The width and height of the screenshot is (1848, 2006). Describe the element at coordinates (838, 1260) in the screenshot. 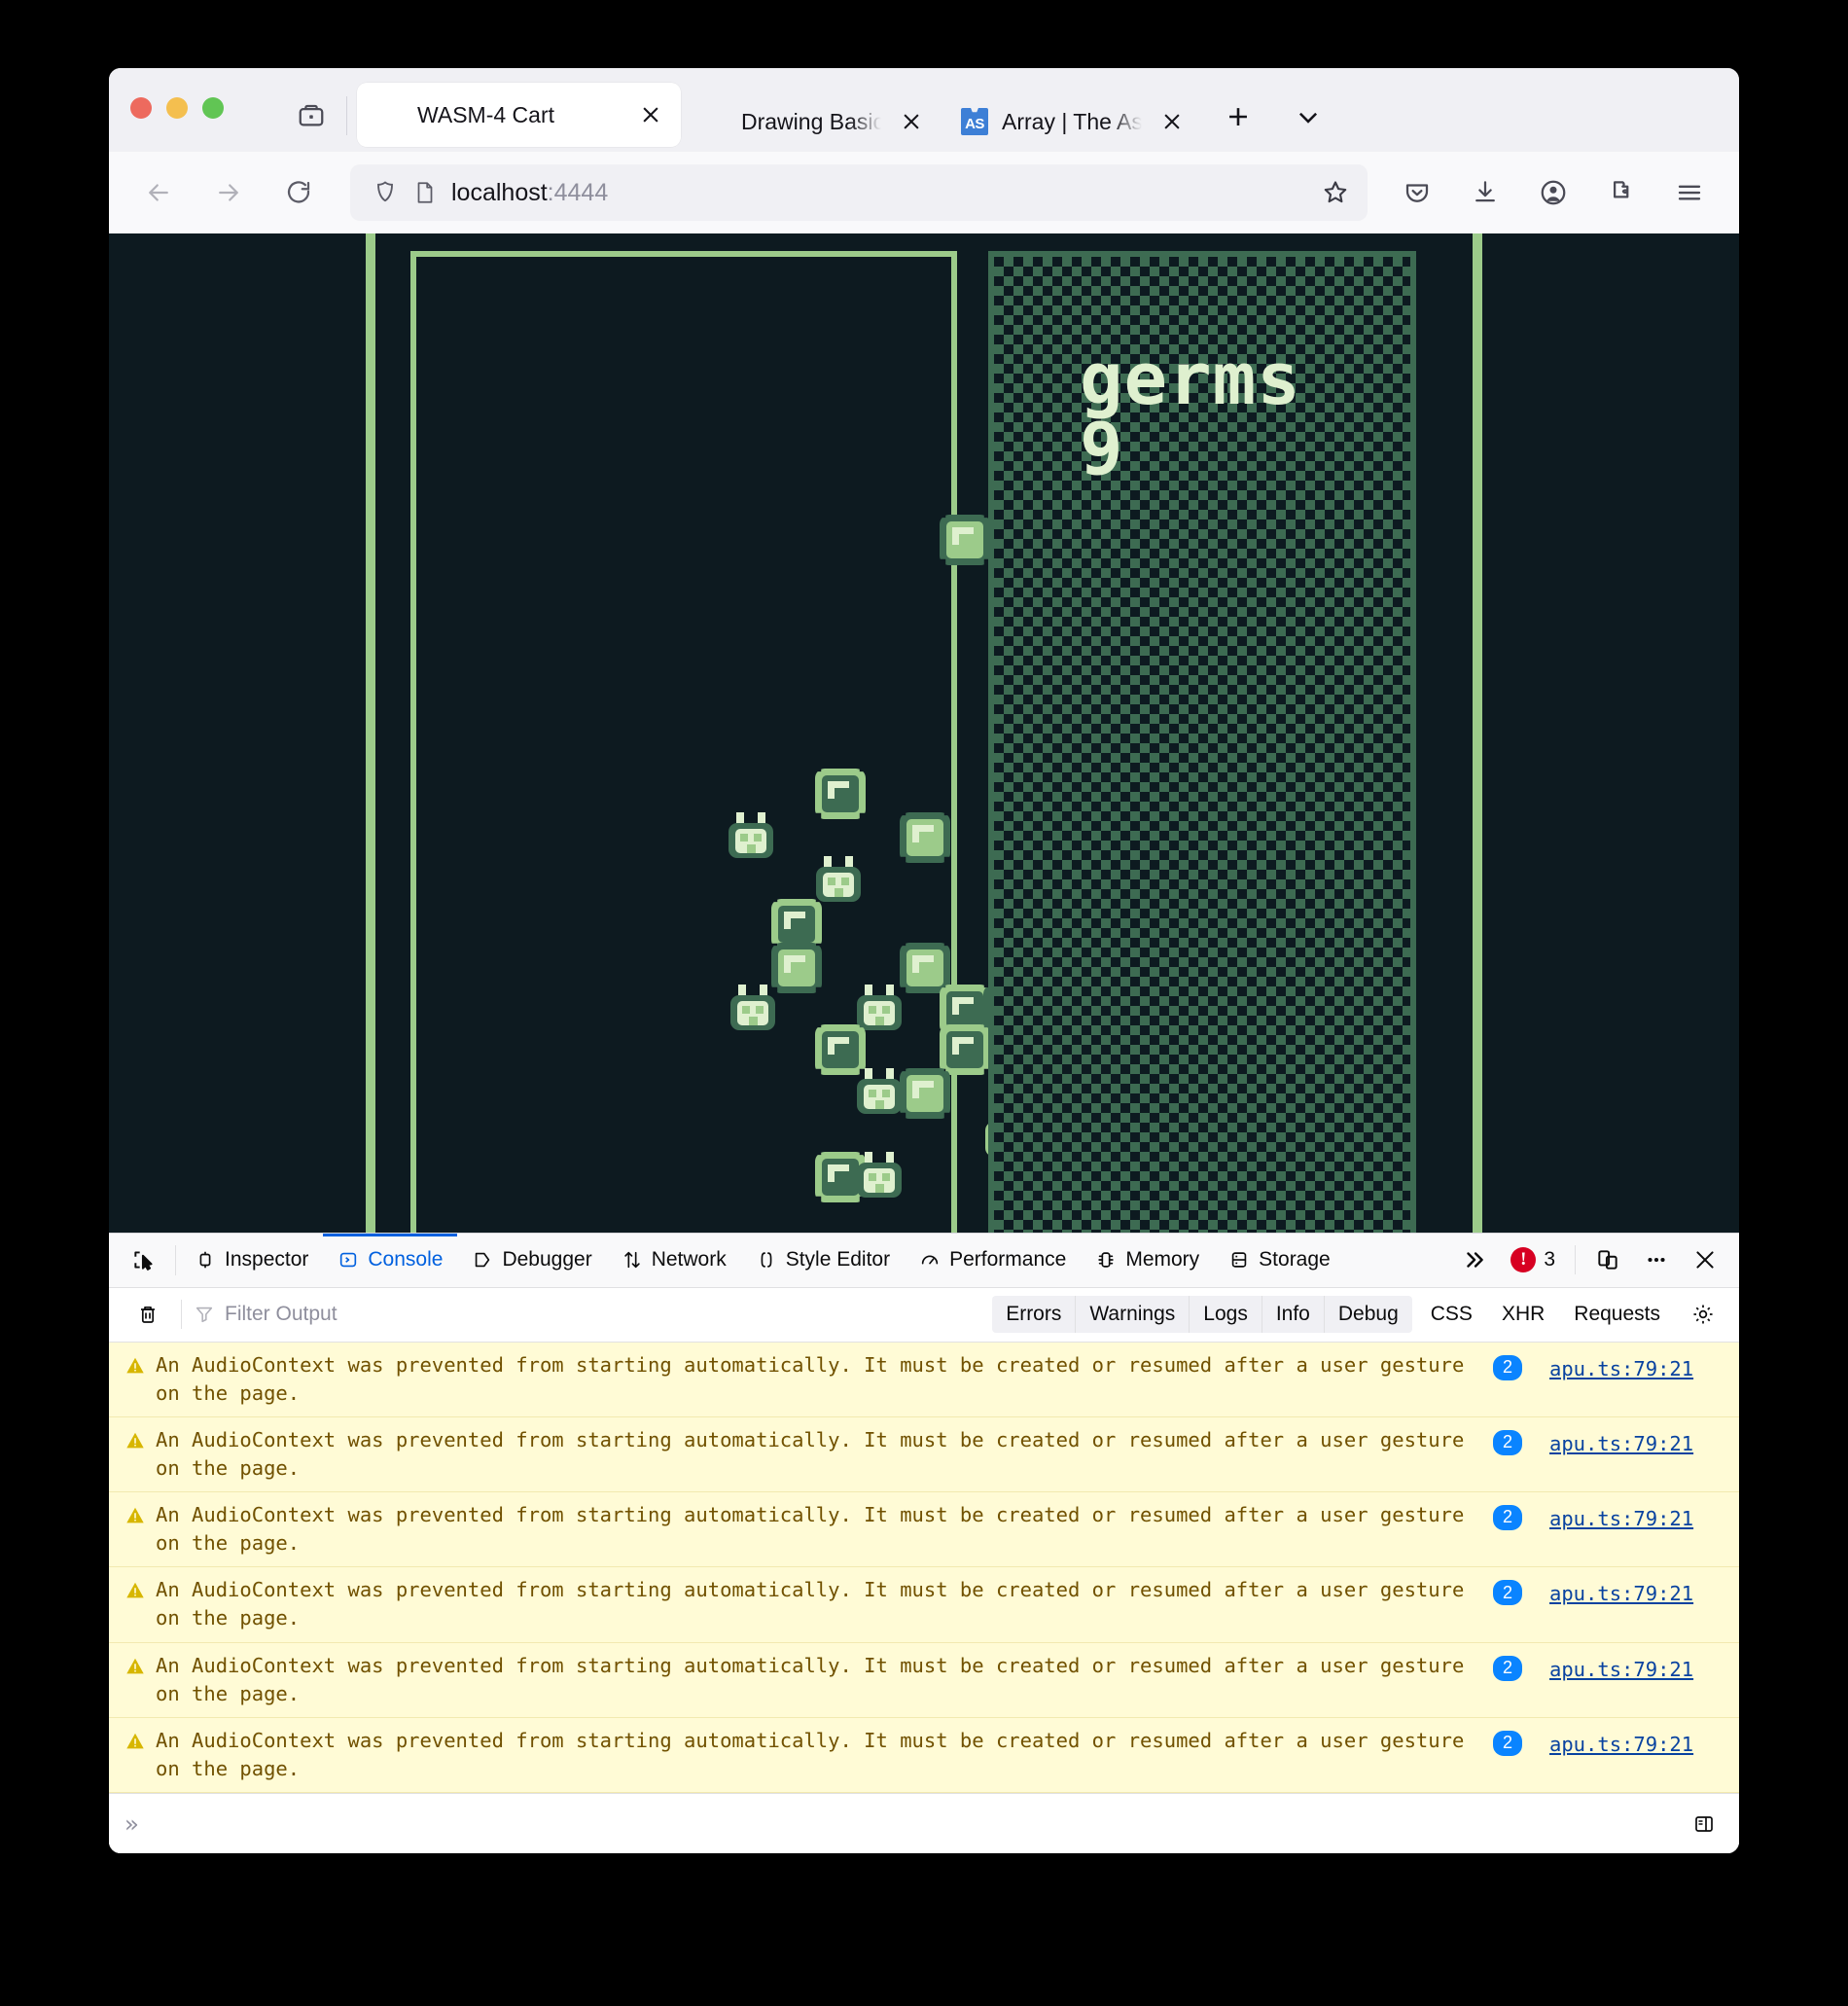

I see `tab-label: Style Editor` at that location.